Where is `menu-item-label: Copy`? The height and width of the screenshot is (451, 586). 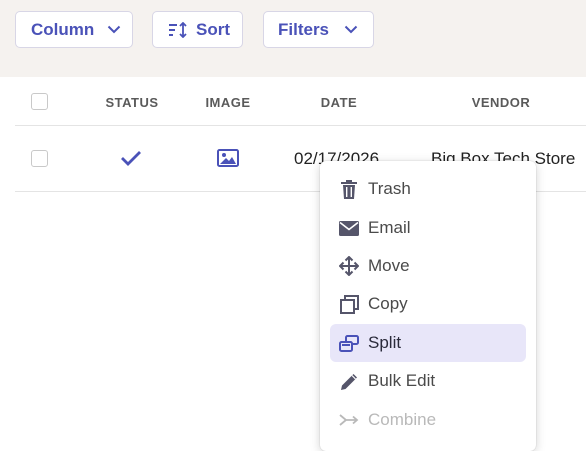 menu-item-label: Copy is located at coordinates (388, 303).